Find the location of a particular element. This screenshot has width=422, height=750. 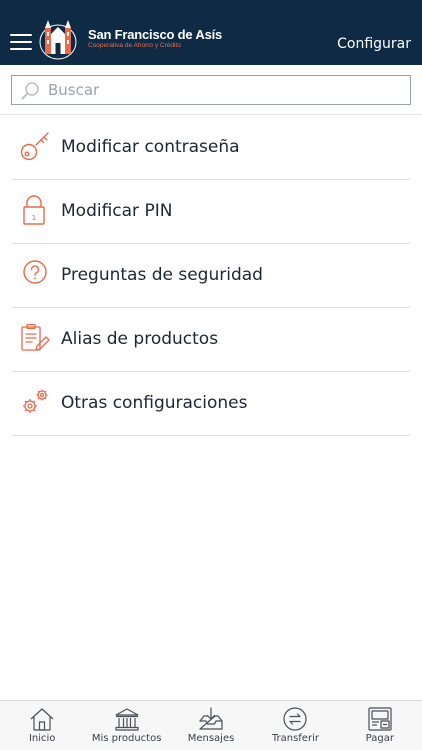

padlock-icon: 1 is located at coordinates (34, 210).